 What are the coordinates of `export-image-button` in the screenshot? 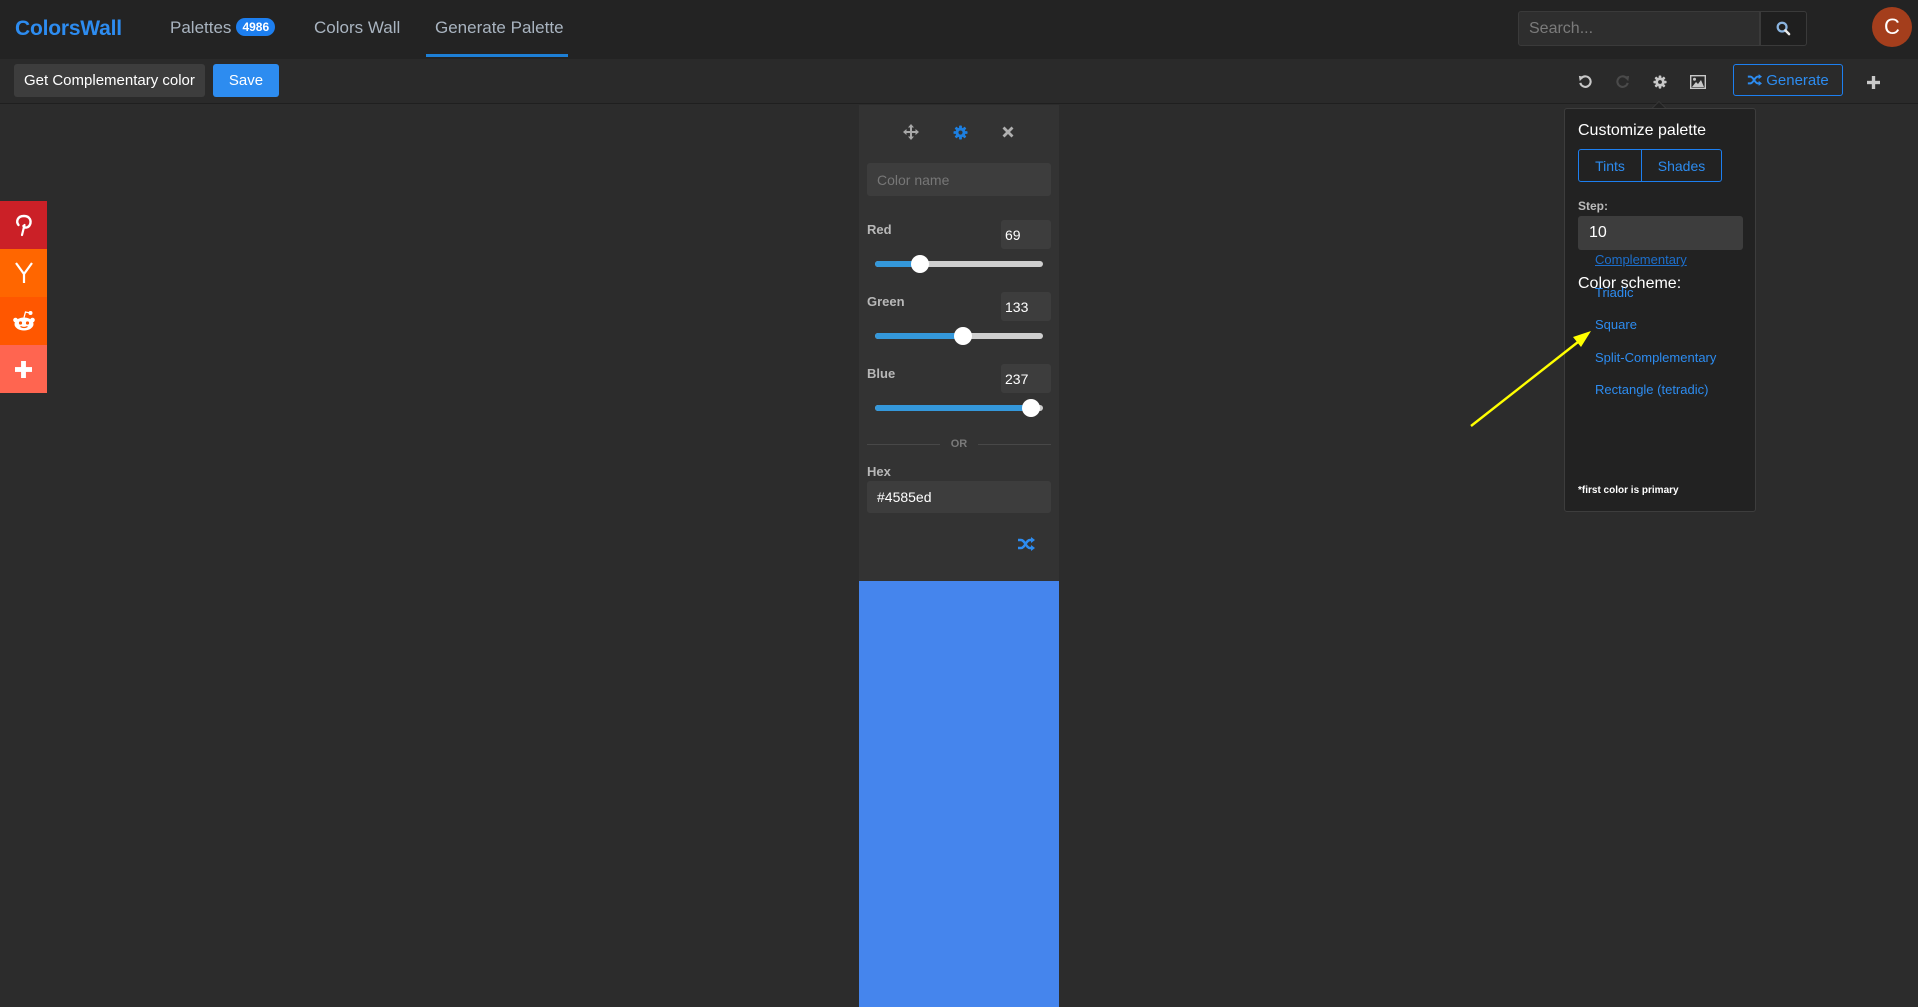 It's located at (1698, 82).